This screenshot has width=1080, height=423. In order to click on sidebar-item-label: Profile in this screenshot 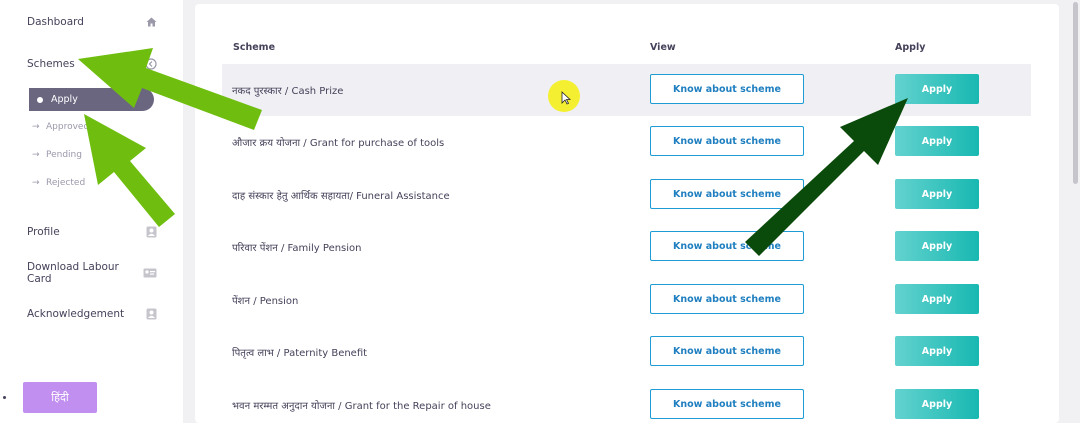, I will do `click(43, 232)`.